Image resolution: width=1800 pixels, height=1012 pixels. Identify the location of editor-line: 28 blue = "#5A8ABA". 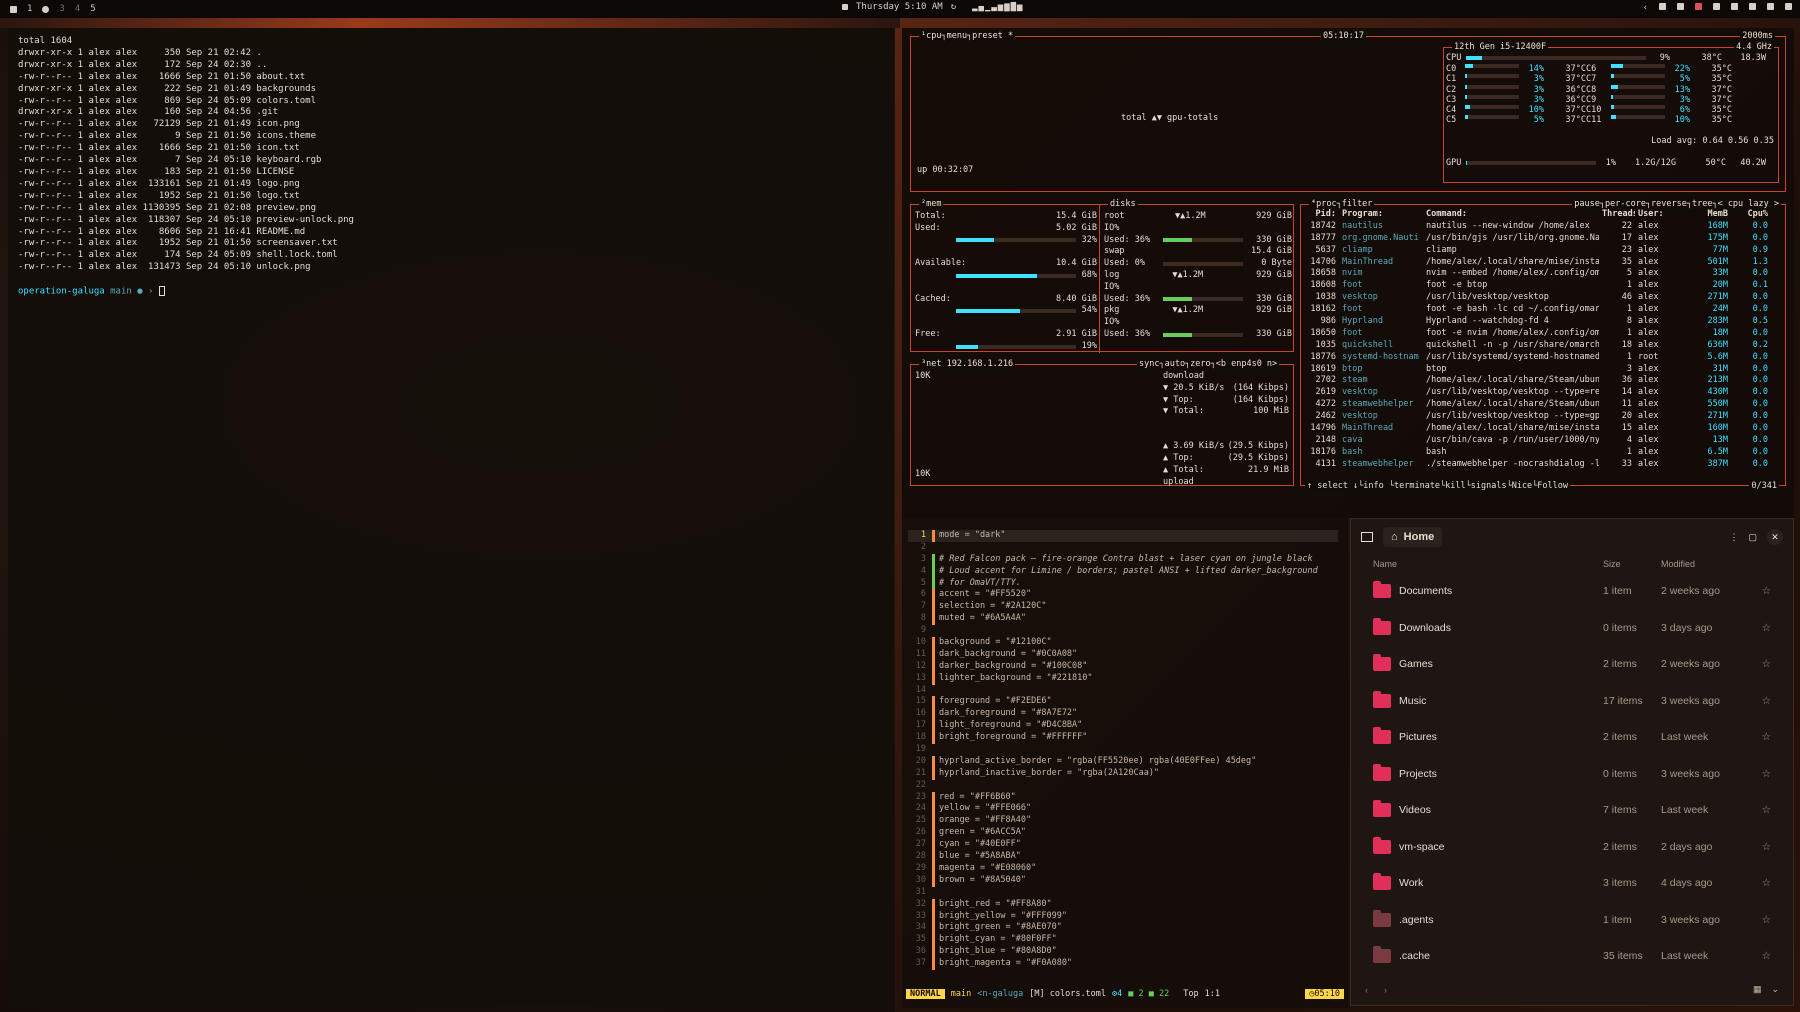
(1123, 857).